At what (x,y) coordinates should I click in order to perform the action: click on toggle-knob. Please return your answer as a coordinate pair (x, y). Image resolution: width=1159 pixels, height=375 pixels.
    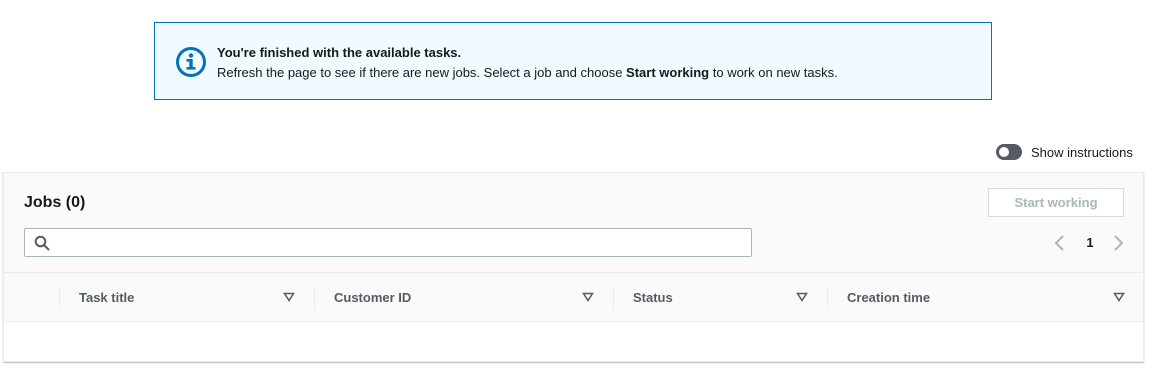
    Looking at the image, I should click on (1004, 152).